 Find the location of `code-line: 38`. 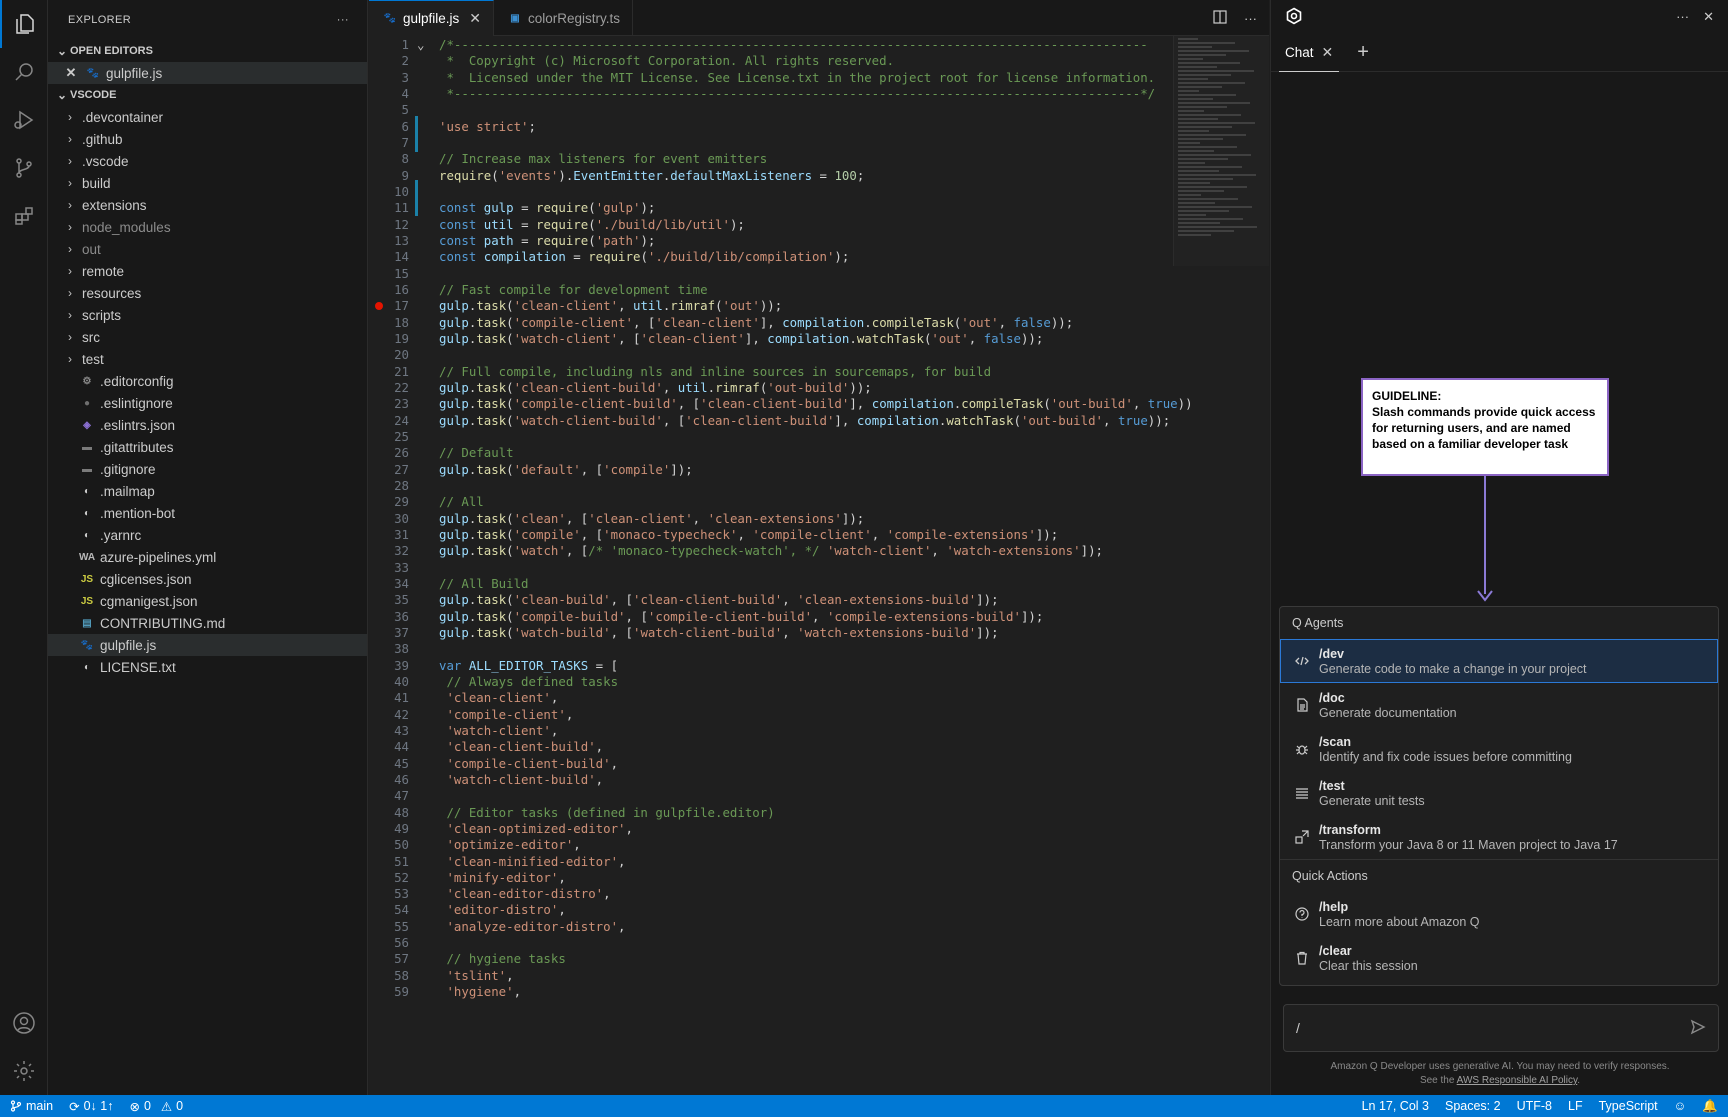

code-line: 38 is located at coordinates (769, 649).